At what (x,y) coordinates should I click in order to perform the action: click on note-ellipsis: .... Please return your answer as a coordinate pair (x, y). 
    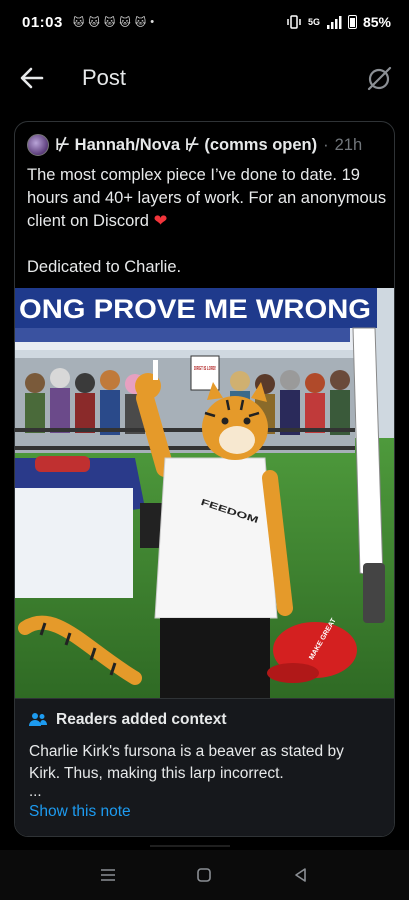
    Looking at the image, I should click on (35, 791).